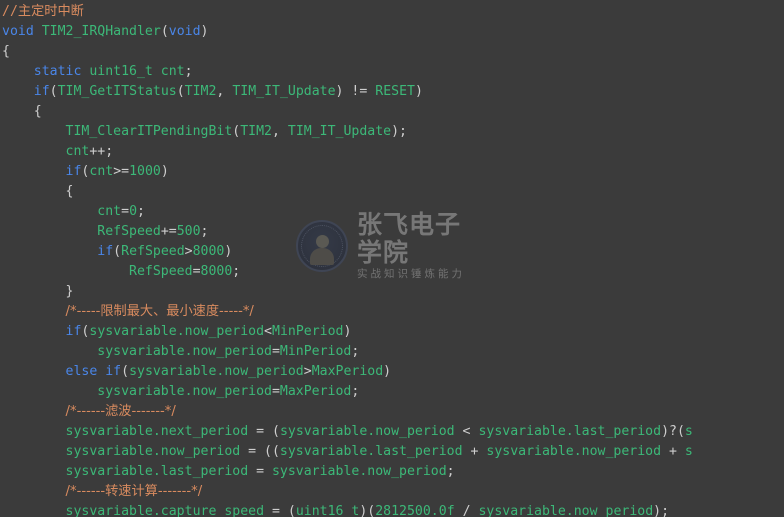 This screenshot has width=784, height=517. I want to click on code-line: RefSpeed+=500;, so click(392, 232).